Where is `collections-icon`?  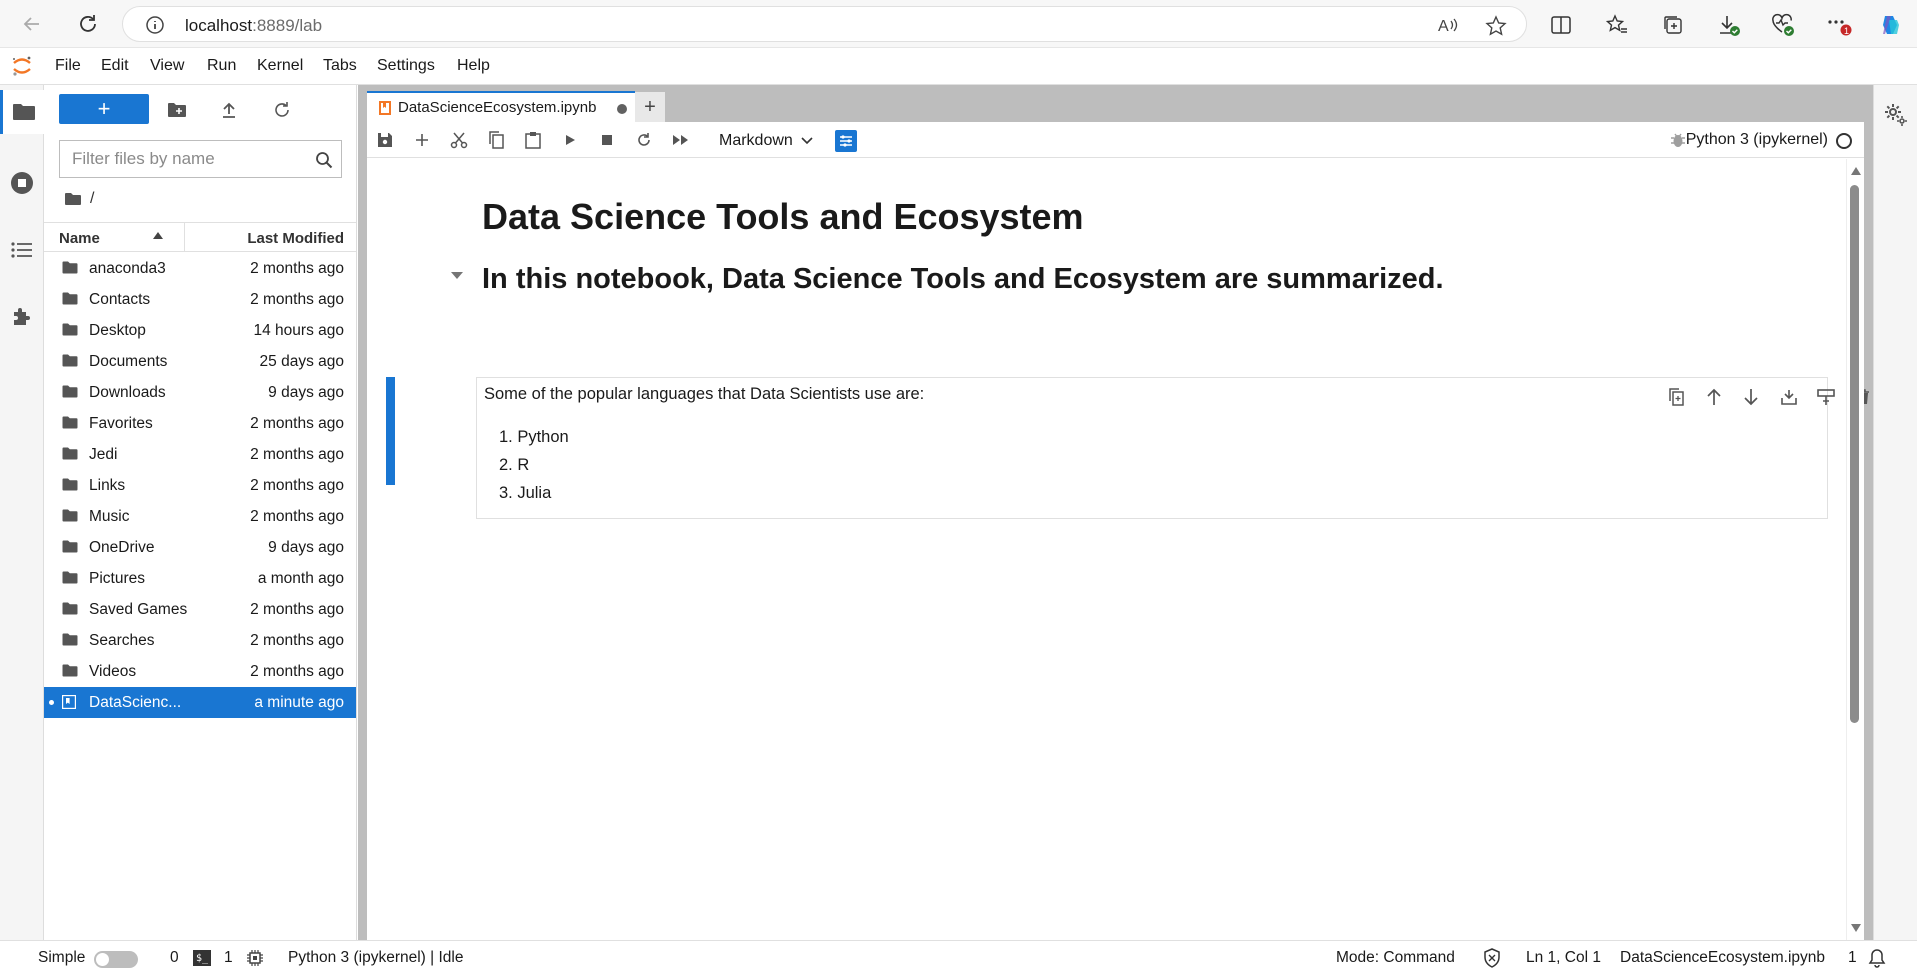 collections-icon is located at coordinates (1673, 25).